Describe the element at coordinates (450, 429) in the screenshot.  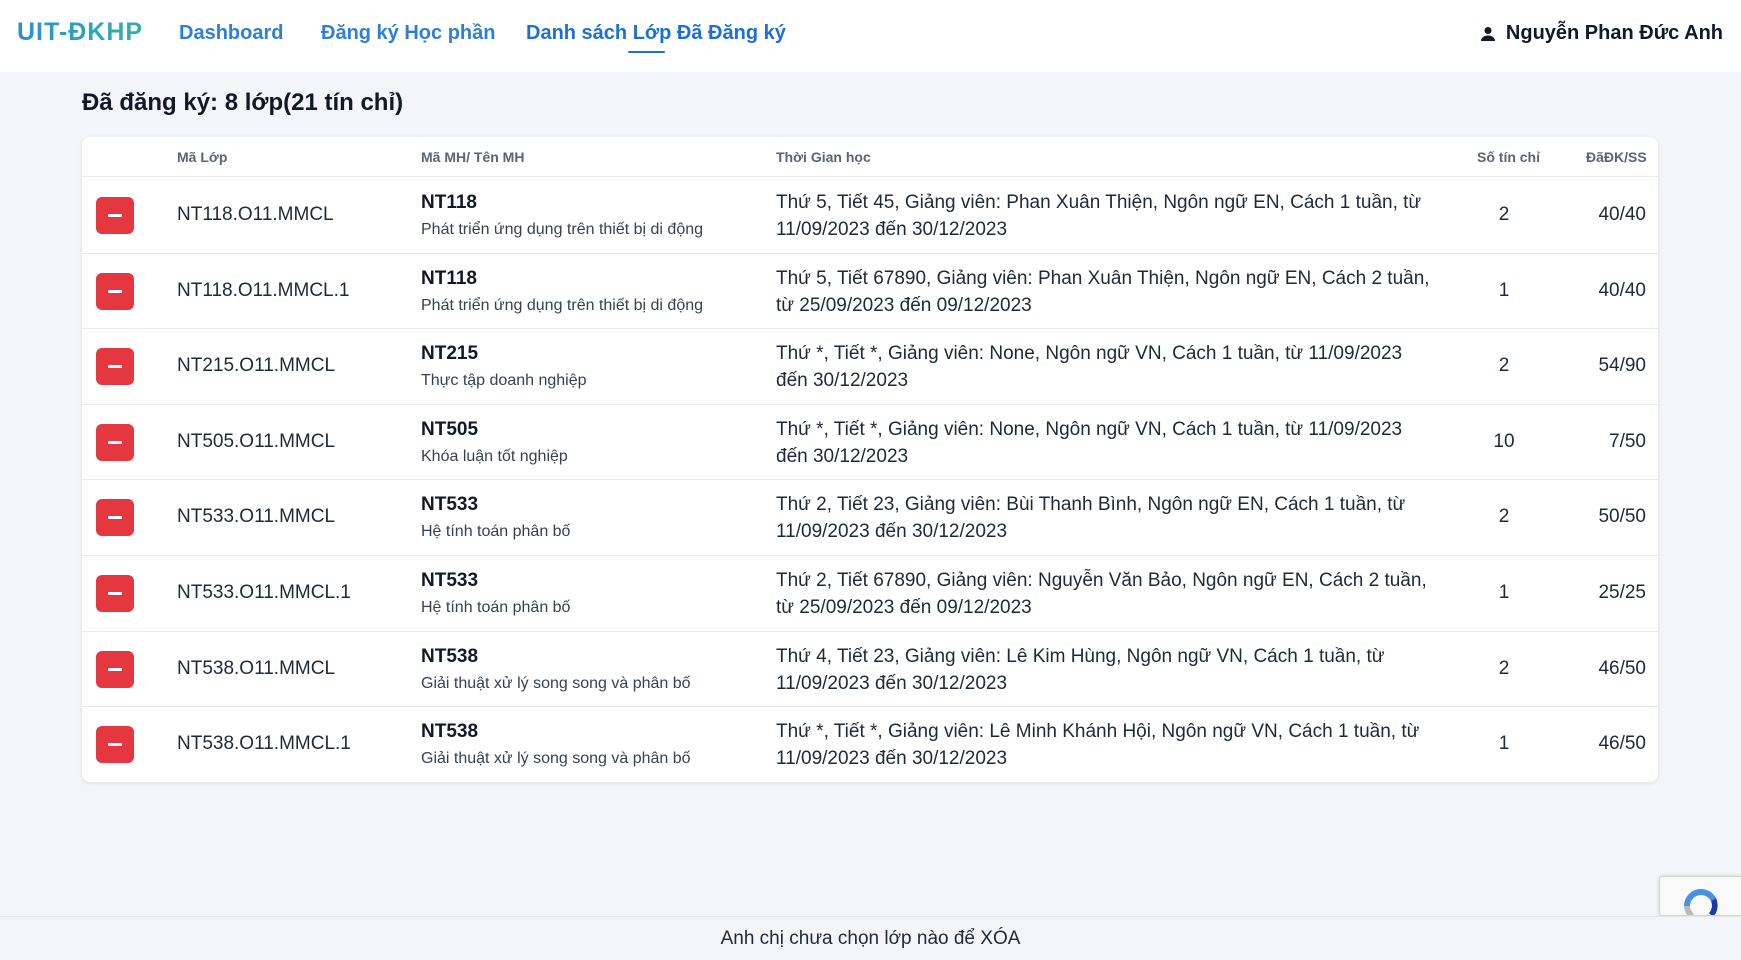
I see `course-code: NT505` at that location.